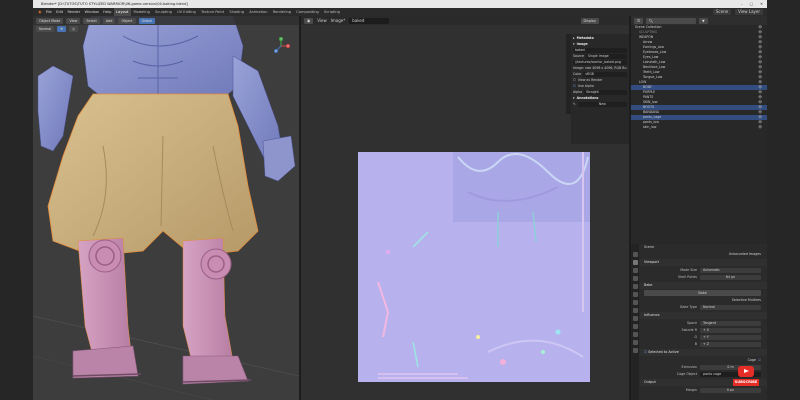 The height and width of the screenshot is (400, 800). Describe the element at coordinates (589, 20) in the screenshot. I see `display-channels-dropdown: Display` at that location.